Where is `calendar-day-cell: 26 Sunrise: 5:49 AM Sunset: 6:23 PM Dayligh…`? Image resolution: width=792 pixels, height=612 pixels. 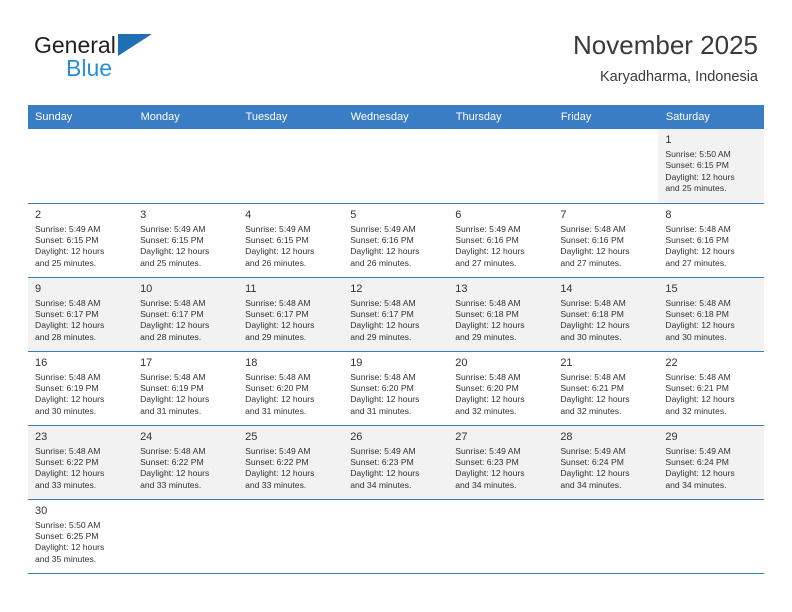 calendar-day-cell: 26 Sunrise: 5:49 AM Sunset: 6:23 PM Dayligh… is located at coordinates (396, 462).